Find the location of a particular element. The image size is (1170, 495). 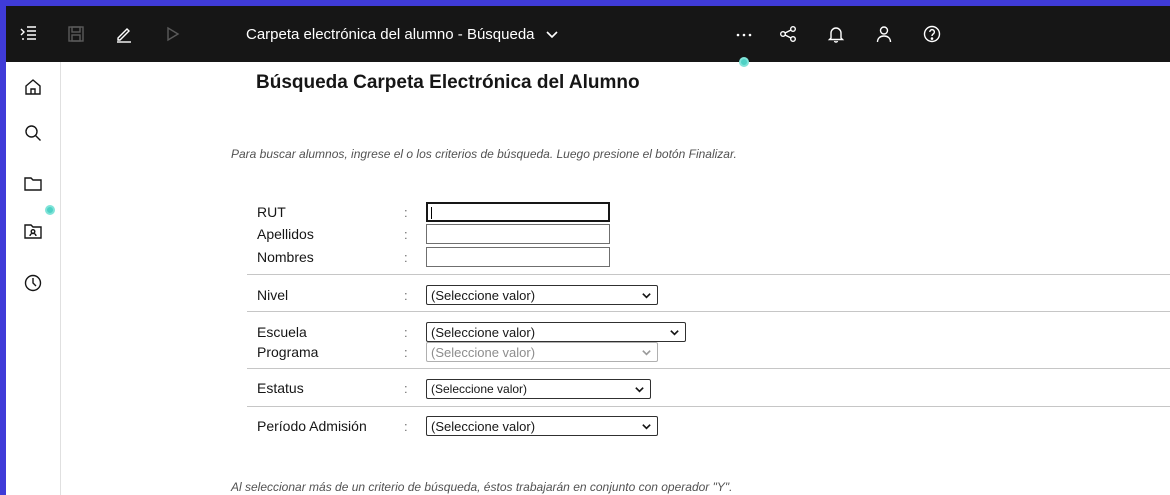

activity-indicator is located at coordinates (744, 62).